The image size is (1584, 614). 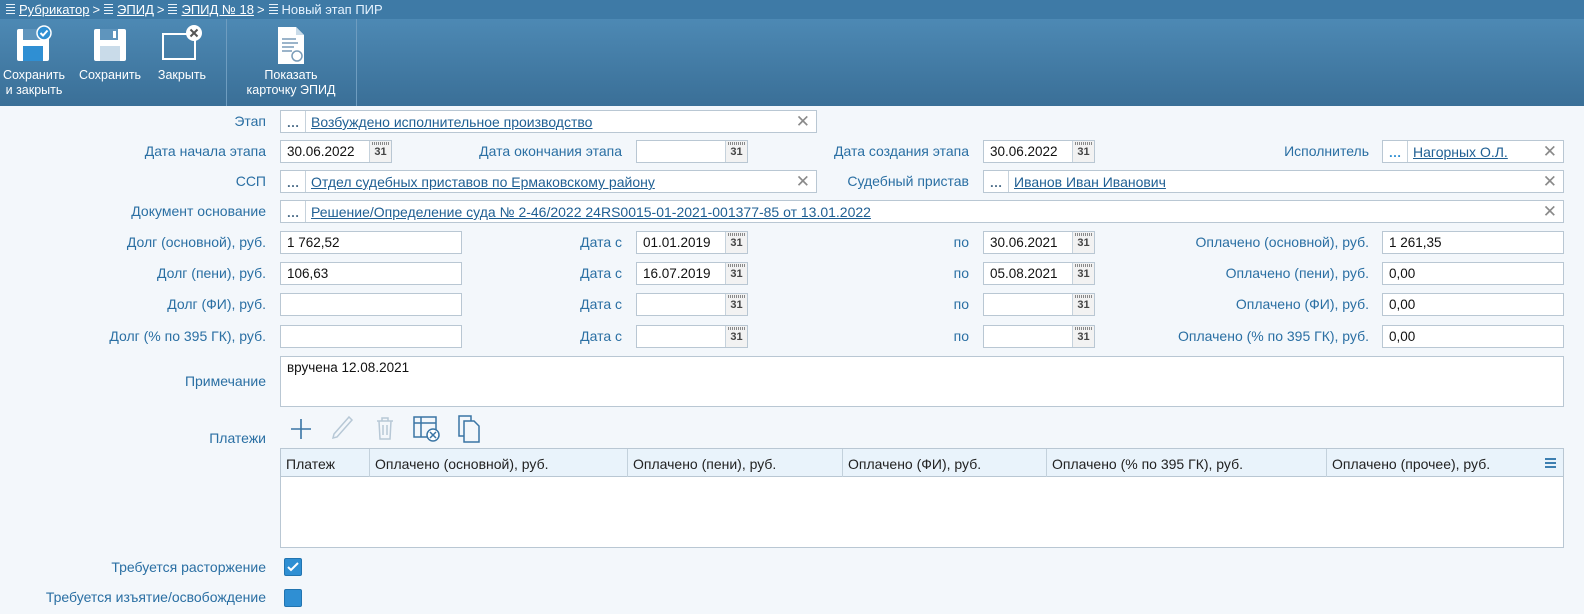 What do you see at coordinates (1039, 242) in the screenshot?
I see `debt-main-to-input: 30.06.2021 31` at bounding box center [1039, 242].